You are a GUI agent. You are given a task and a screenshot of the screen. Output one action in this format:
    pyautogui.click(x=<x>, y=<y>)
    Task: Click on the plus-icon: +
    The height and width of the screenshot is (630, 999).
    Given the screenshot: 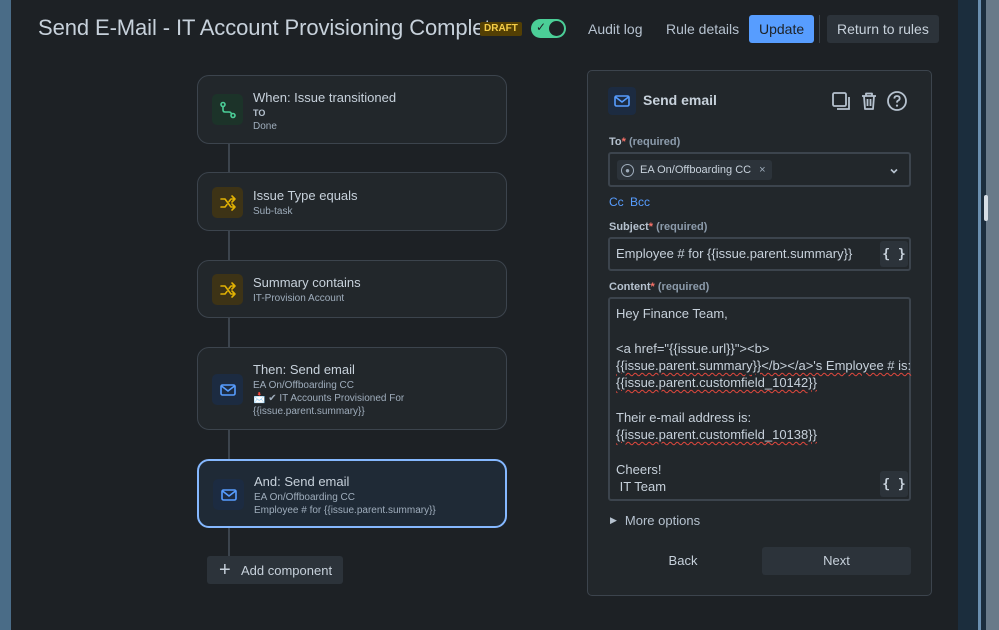 What is the action you would take?
    pyautogui.click(x=225, y=570)
    